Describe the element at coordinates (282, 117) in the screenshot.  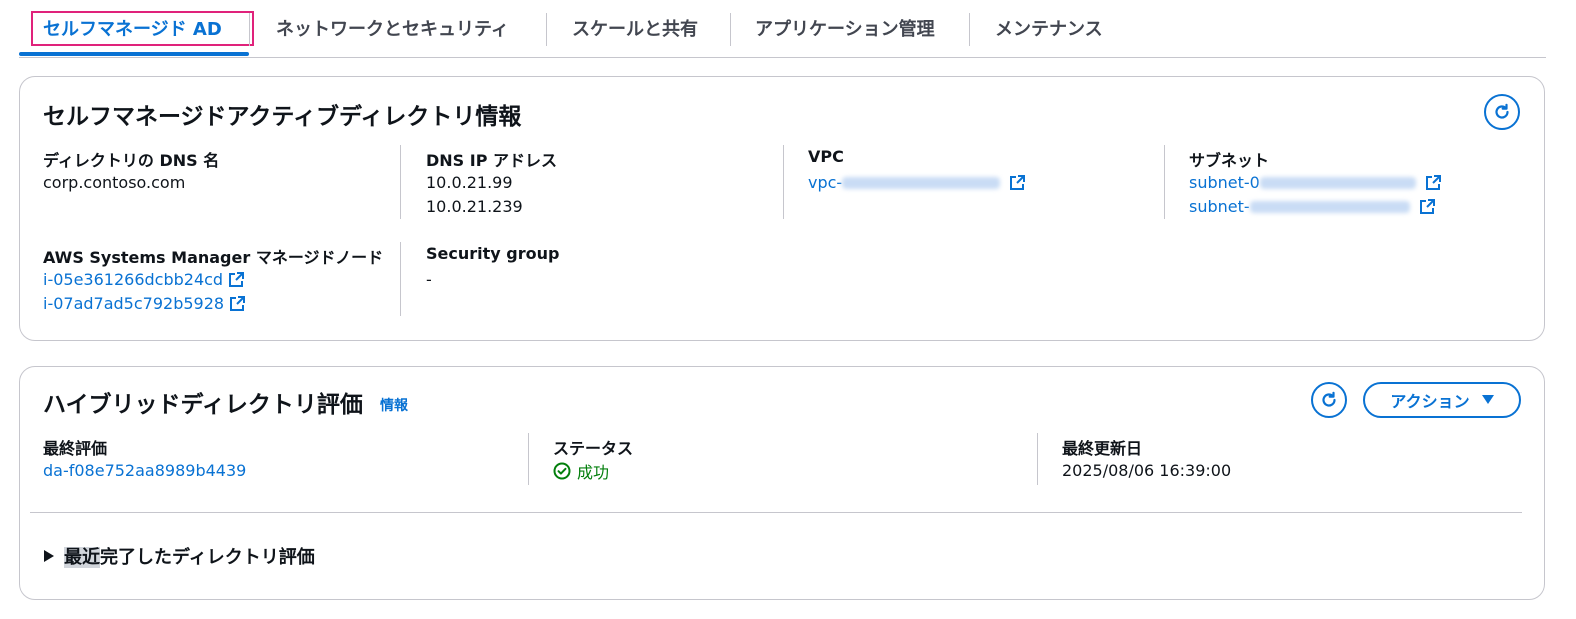
I see `directory-info-title: セルフマネージドアクティブディレクトリ情報` at that location.